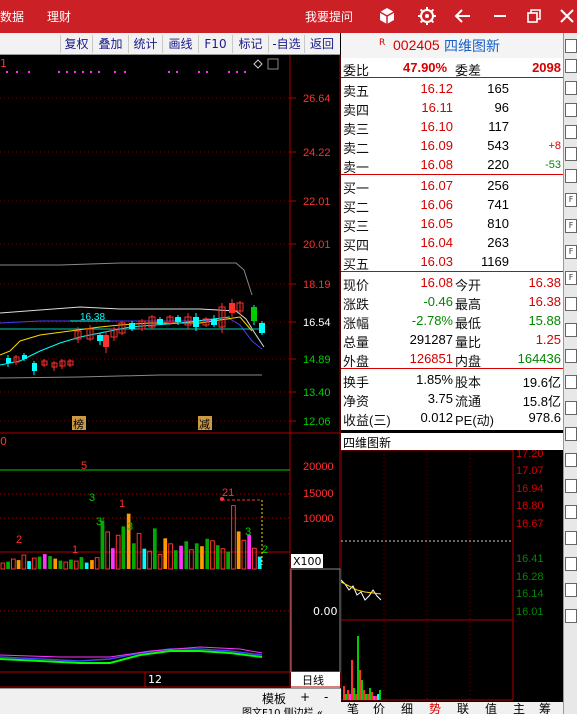 The width and height of the screenshot is (577, 714). What do you see at coordinates (250, 44) in the screenshot?
I see `mark-button: 标记` at bounding box center [250, 44].